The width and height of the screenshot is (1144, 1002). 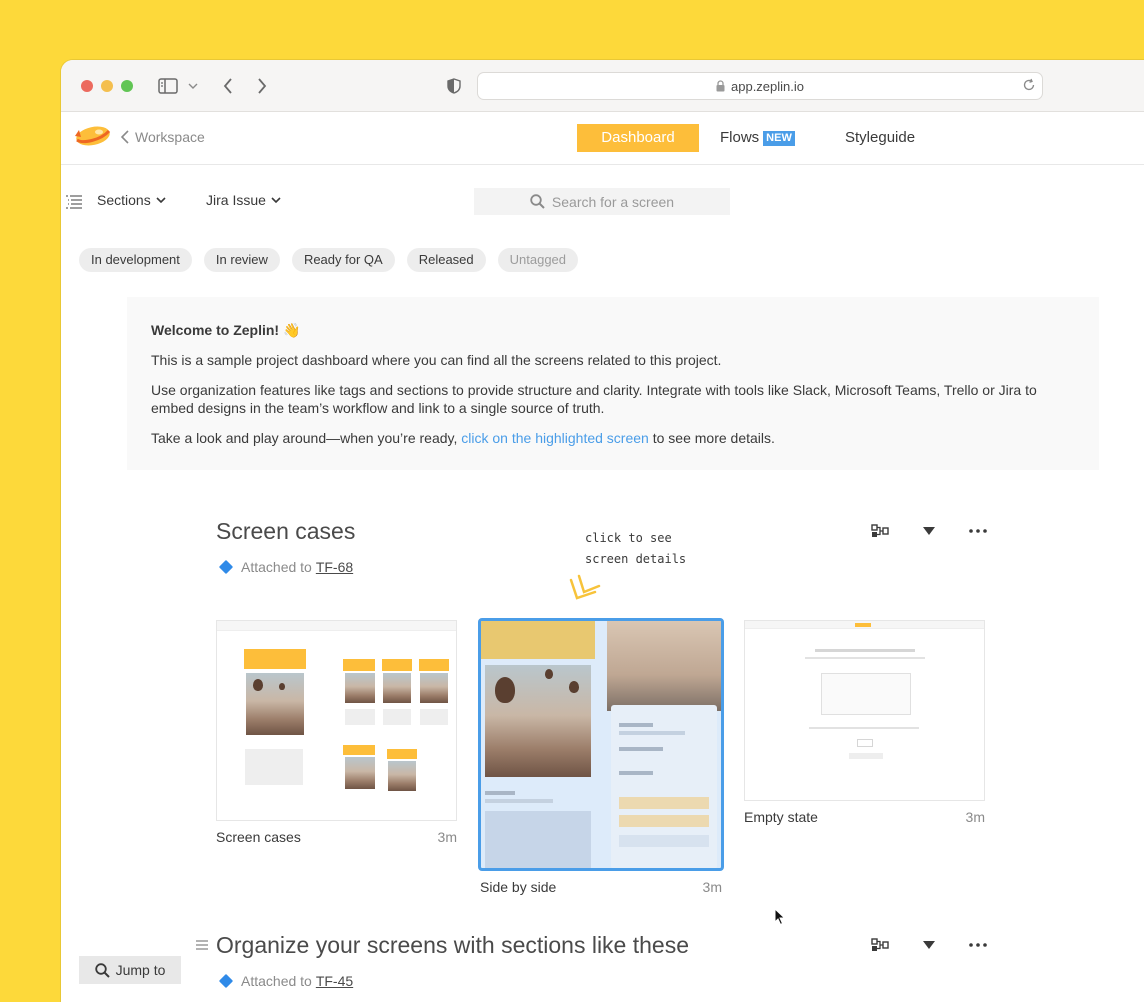 What do you see at coordinates (720, 86) in the screenshot?
I see `lock-icon` at bounding box center [720, 86].